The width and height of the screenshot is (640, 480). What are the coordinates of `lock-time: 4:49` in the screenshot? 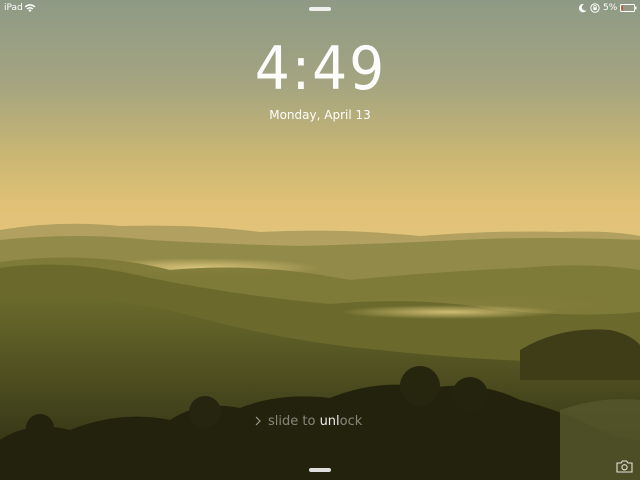 It's located at (320, 69).